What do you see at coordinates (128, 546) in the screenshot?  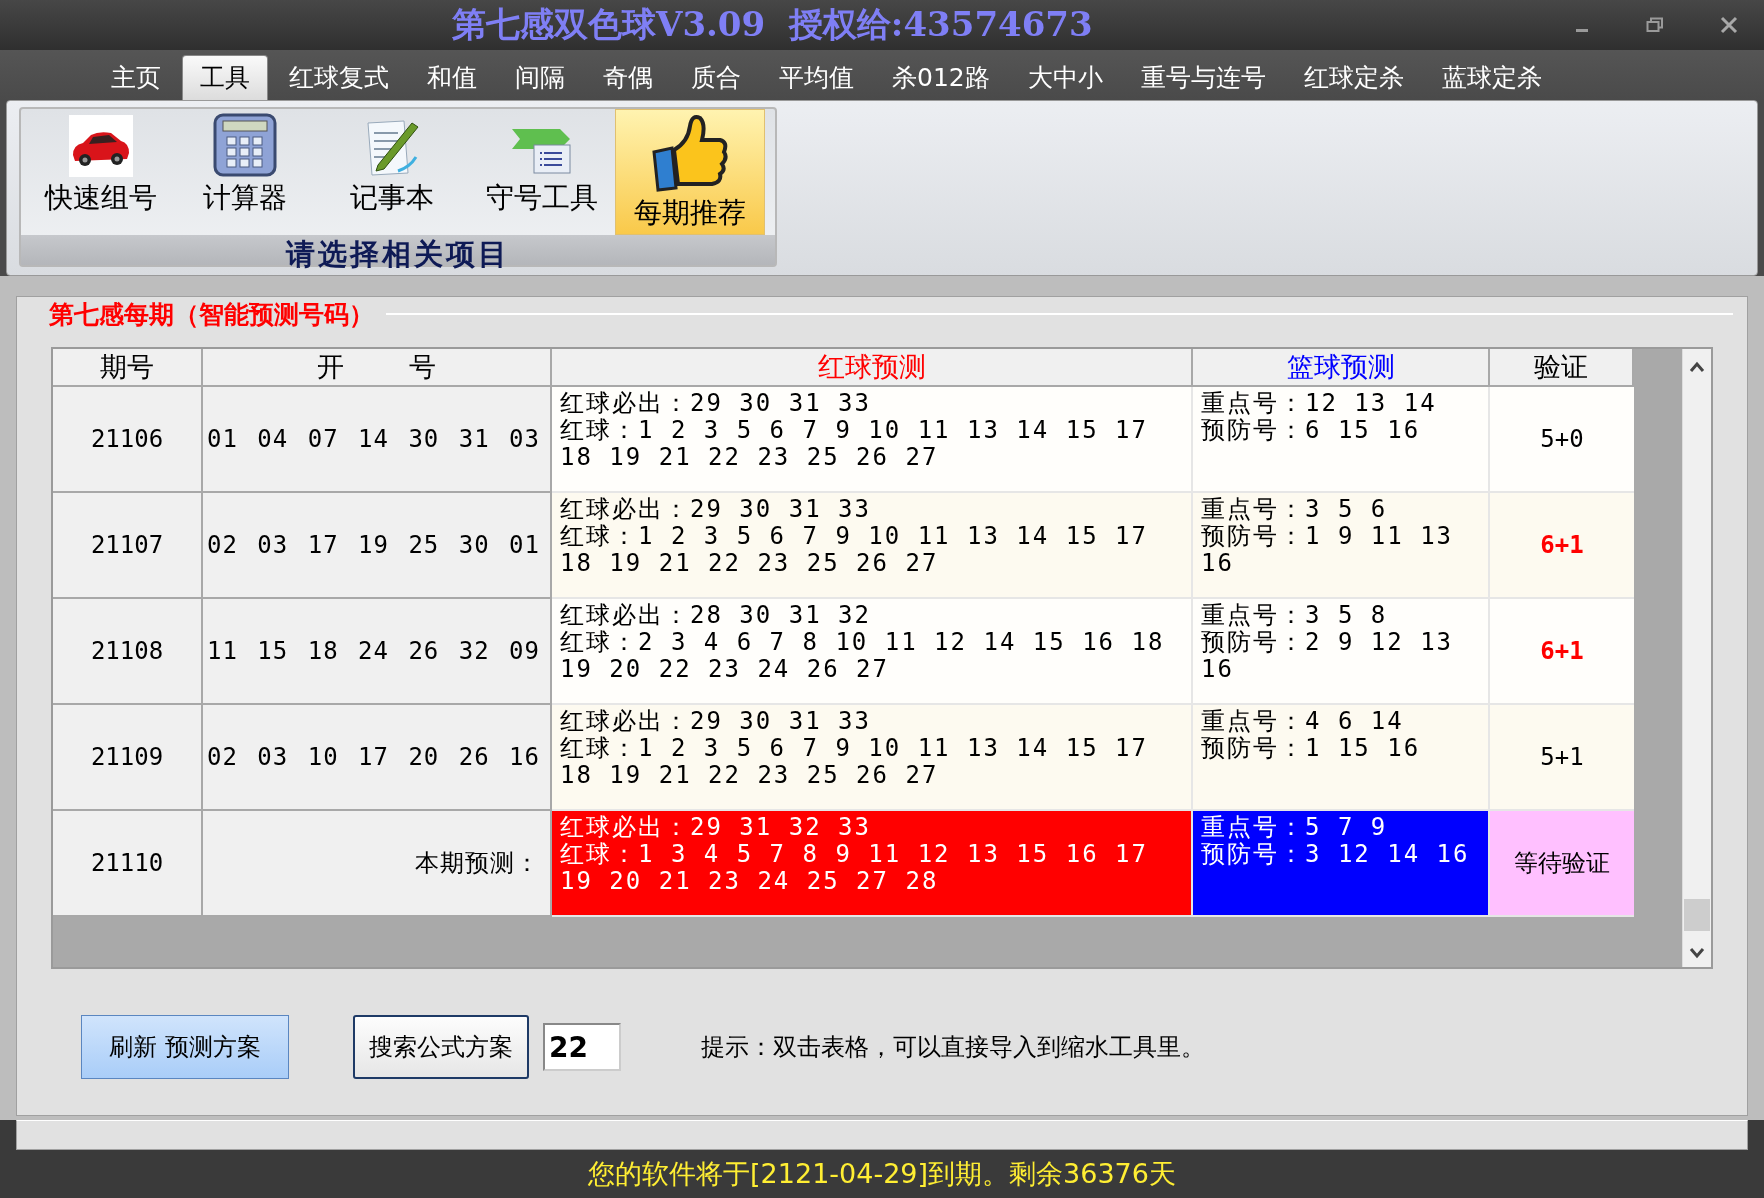 I see `period-cell: 21107` at bounding box center [128, 546].